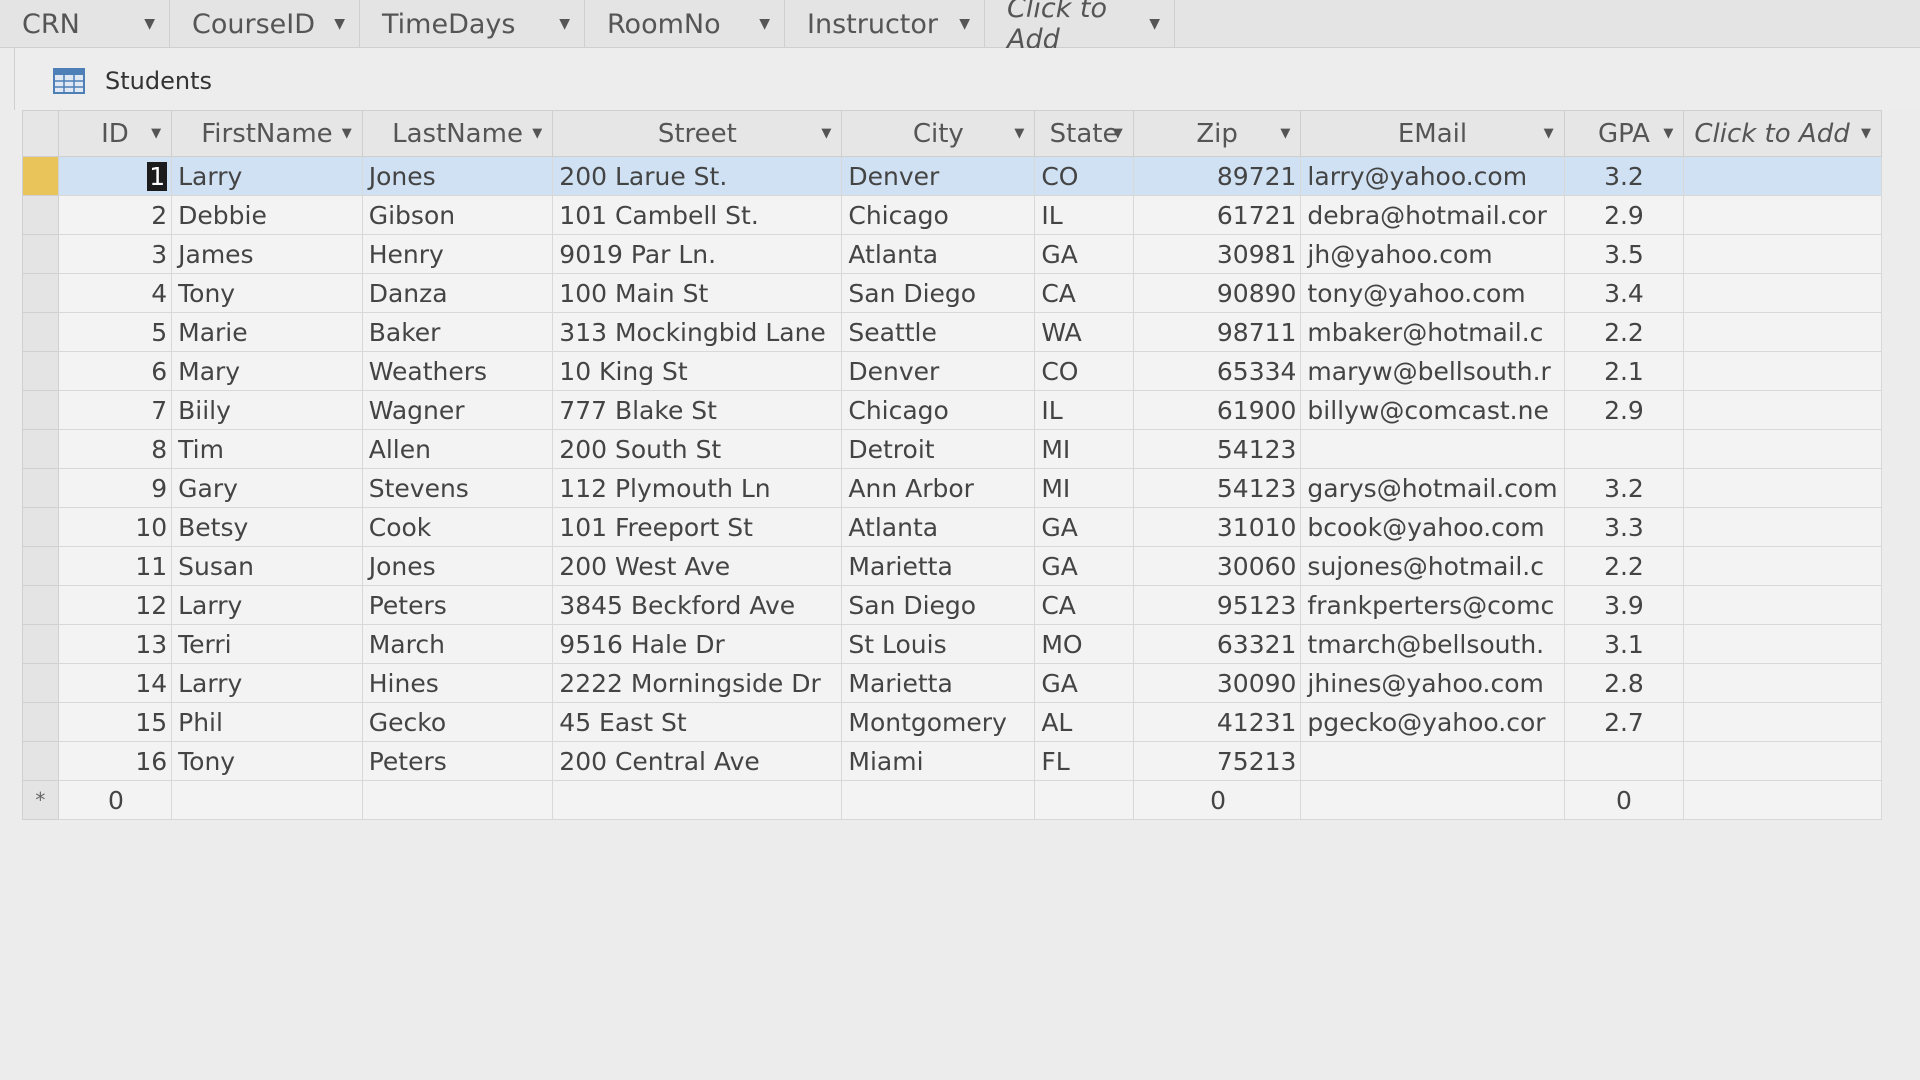 The width and height of the screenshot is (1920, 1080). I want to click on select-all-corner, so click(40, 133).